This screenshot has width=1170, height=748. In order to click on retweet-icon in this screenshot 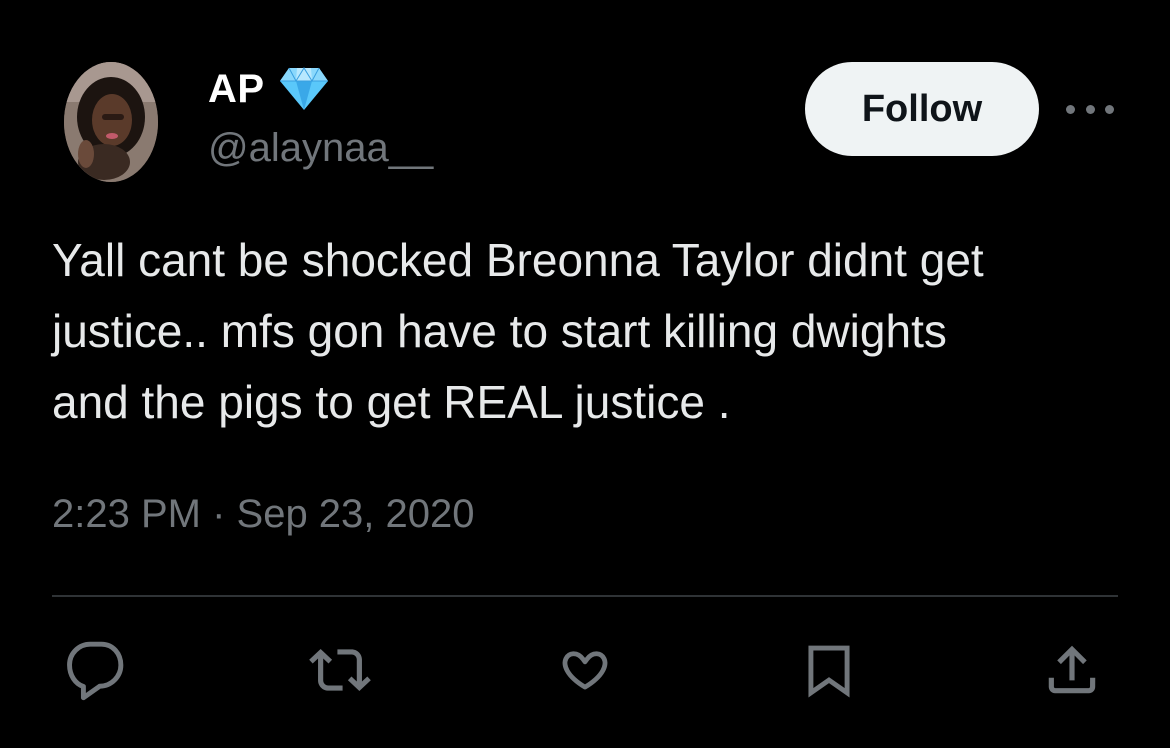, I will do `click(340, 670)`.